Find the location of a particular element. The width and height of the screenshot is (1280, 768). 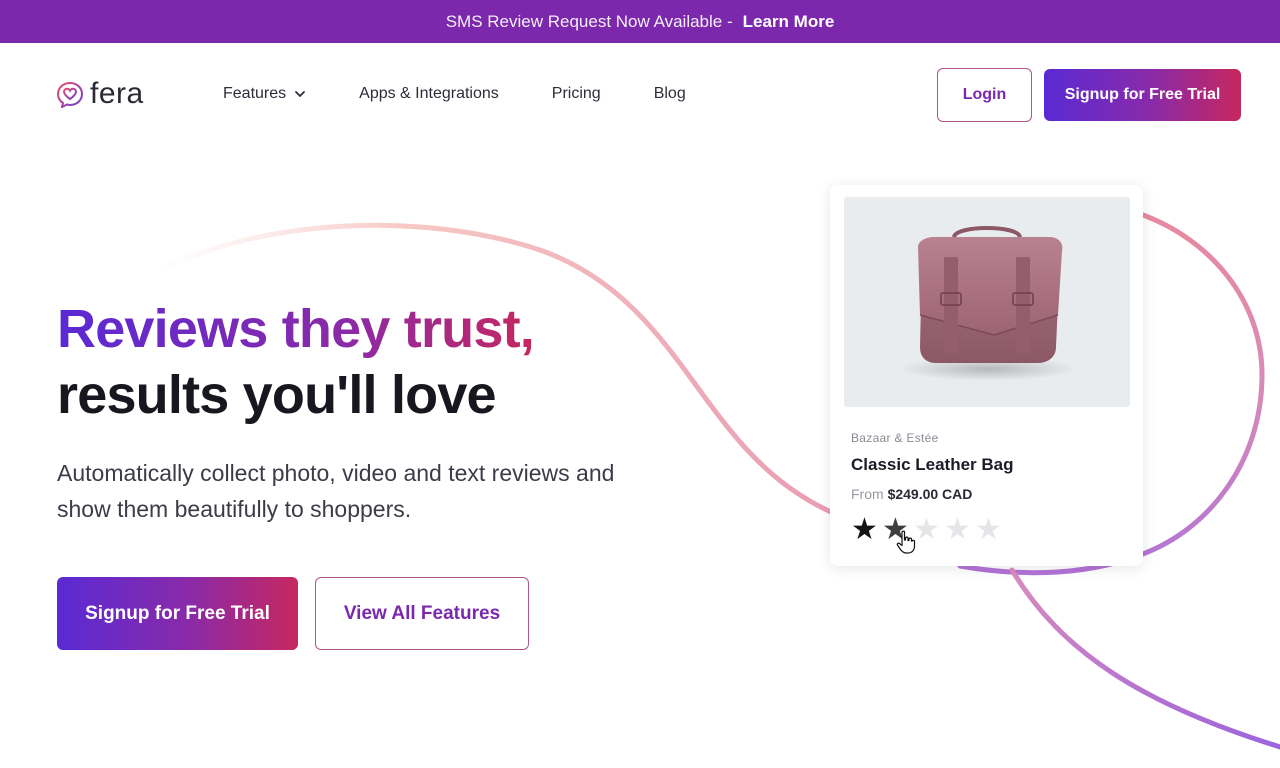

announcement-text: SMS Review Request Now Available - is located at coordinates (589, 21).